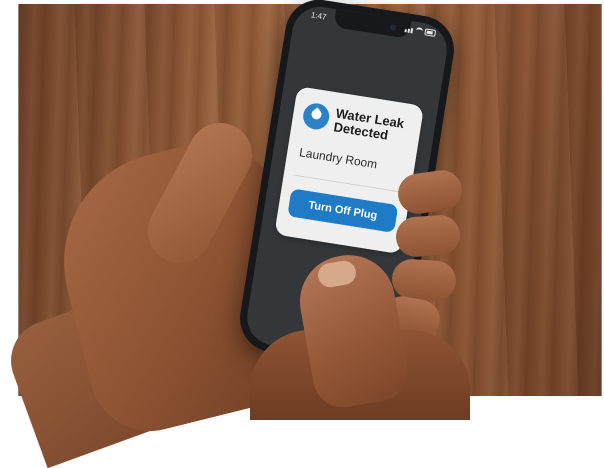 This screenshot has width=604, height=468. What do you see at coordinates (316, 116) in the screenshot?
I see `water-drop-icon` at bounding box center [316, 116].